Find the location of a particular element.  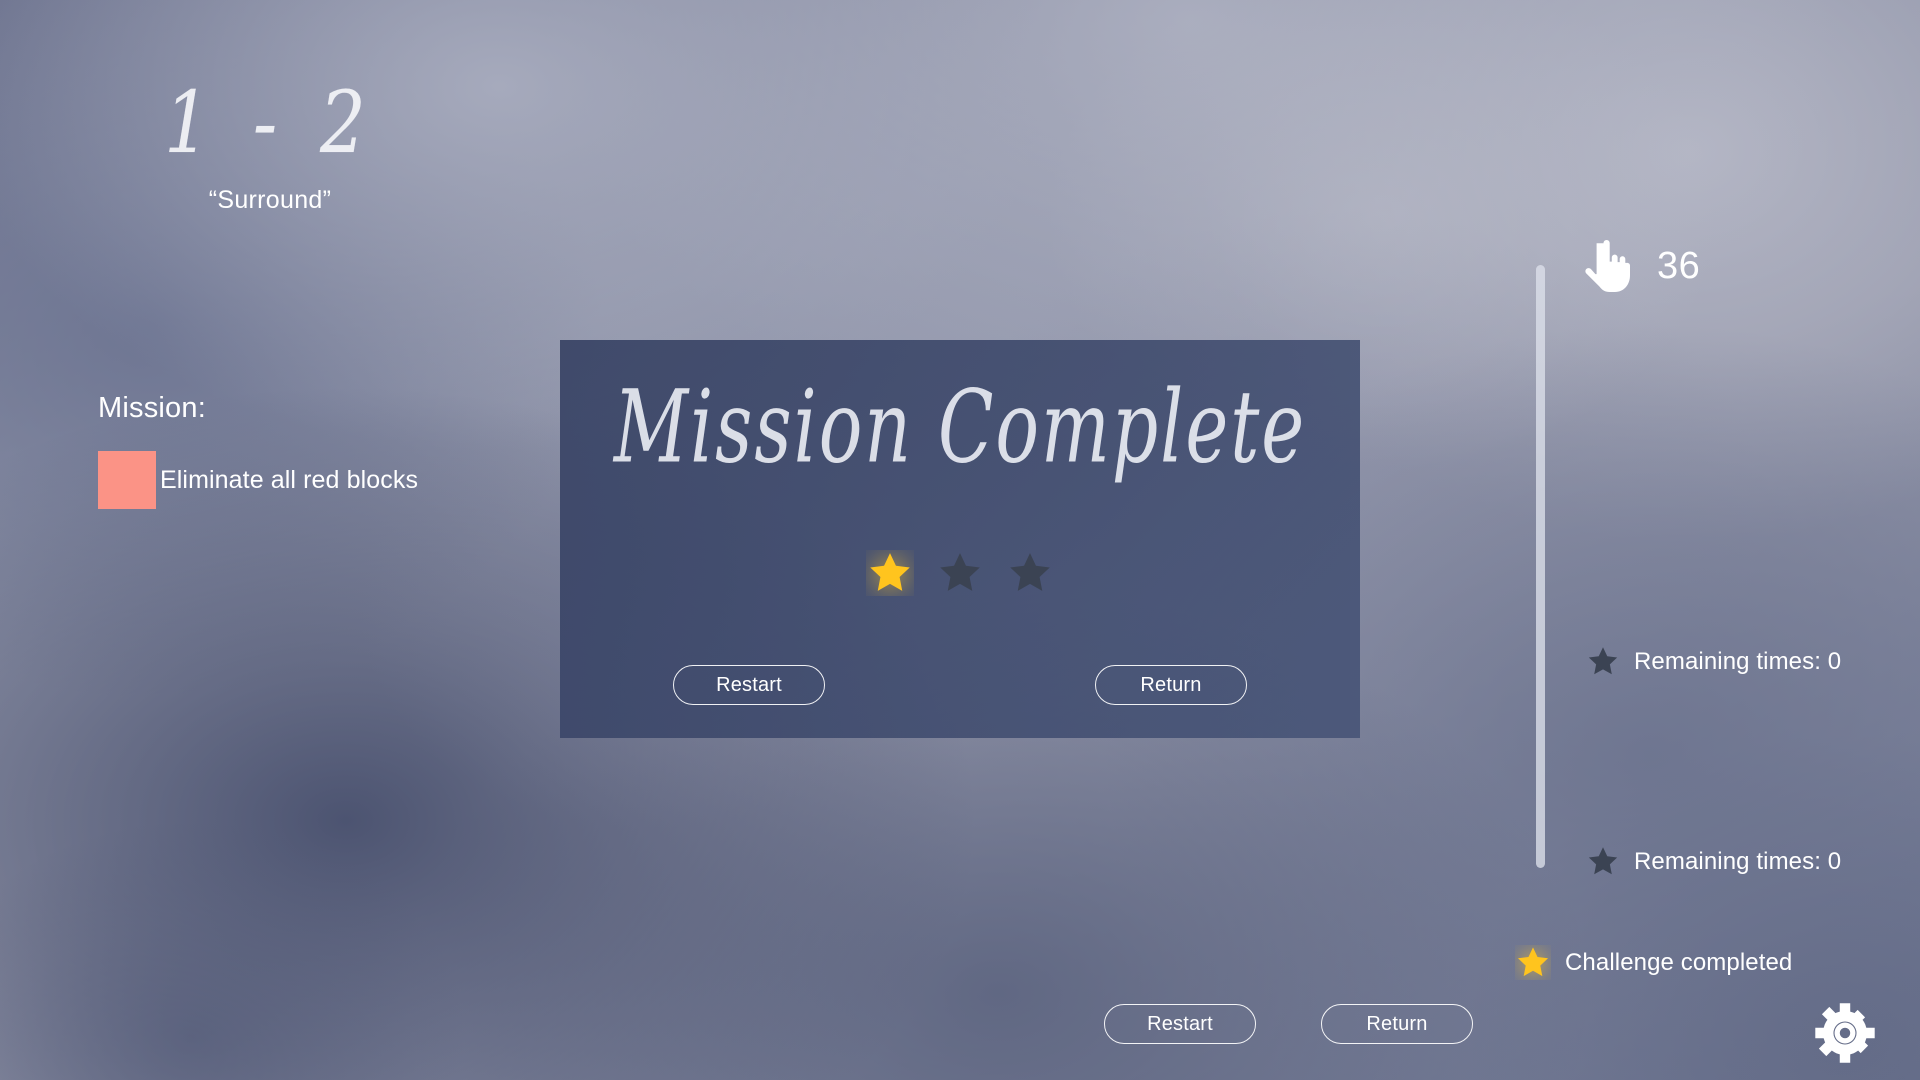

right-panel-divider is located at coordinates (1540, 566).